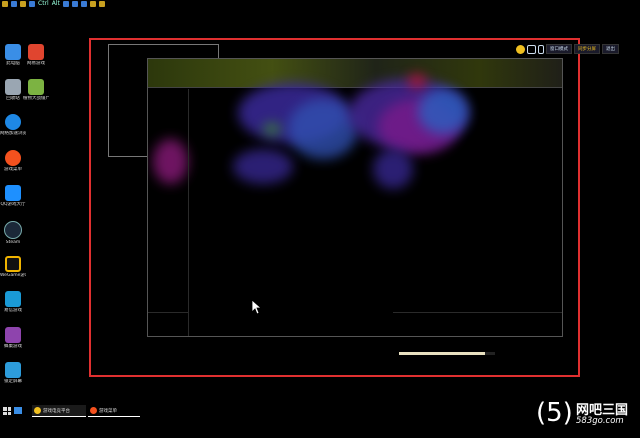  I want to click on desktop-icon-yixin: 易信游戏, so click(13, 302).